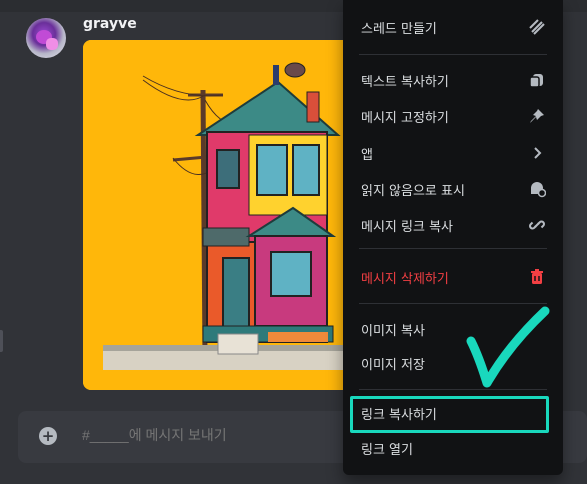  What do you see at coordinates (46, 38) in the screenshot?
I see `avatar` at bounding box center [46, 38].